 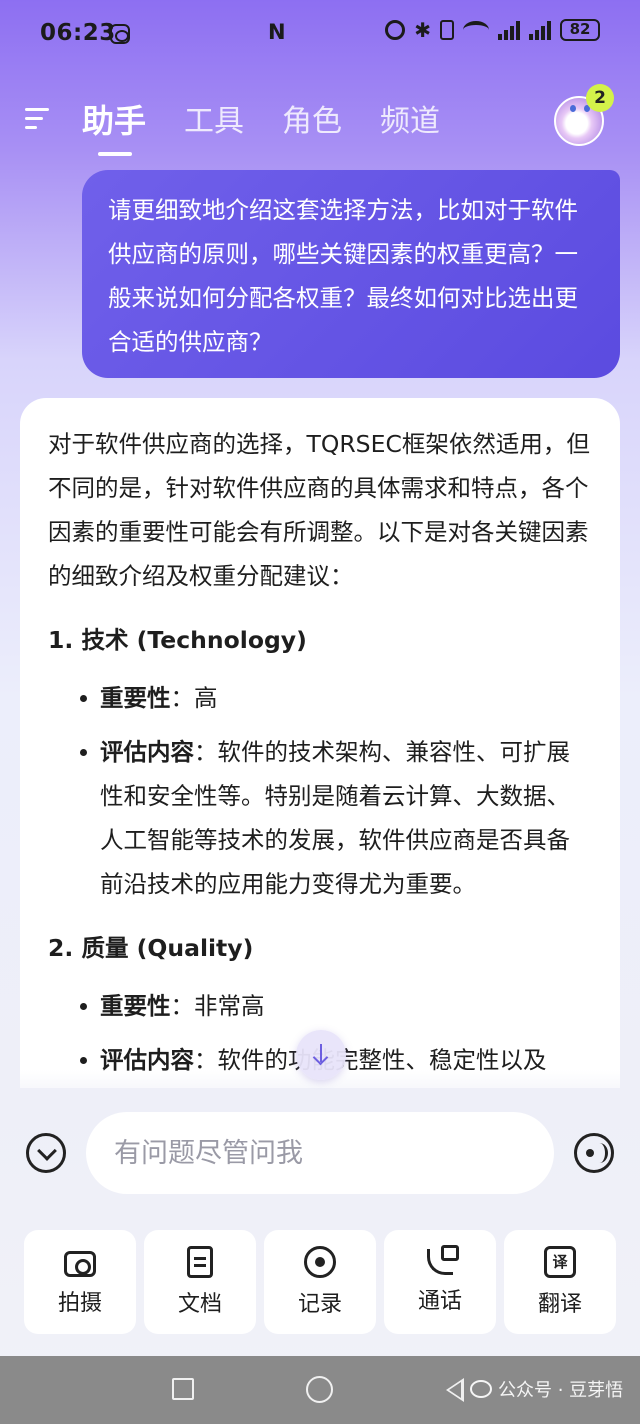 I want to click on section-heading-quality: 2. 质量 (Quality), so click(x=151, y=948).